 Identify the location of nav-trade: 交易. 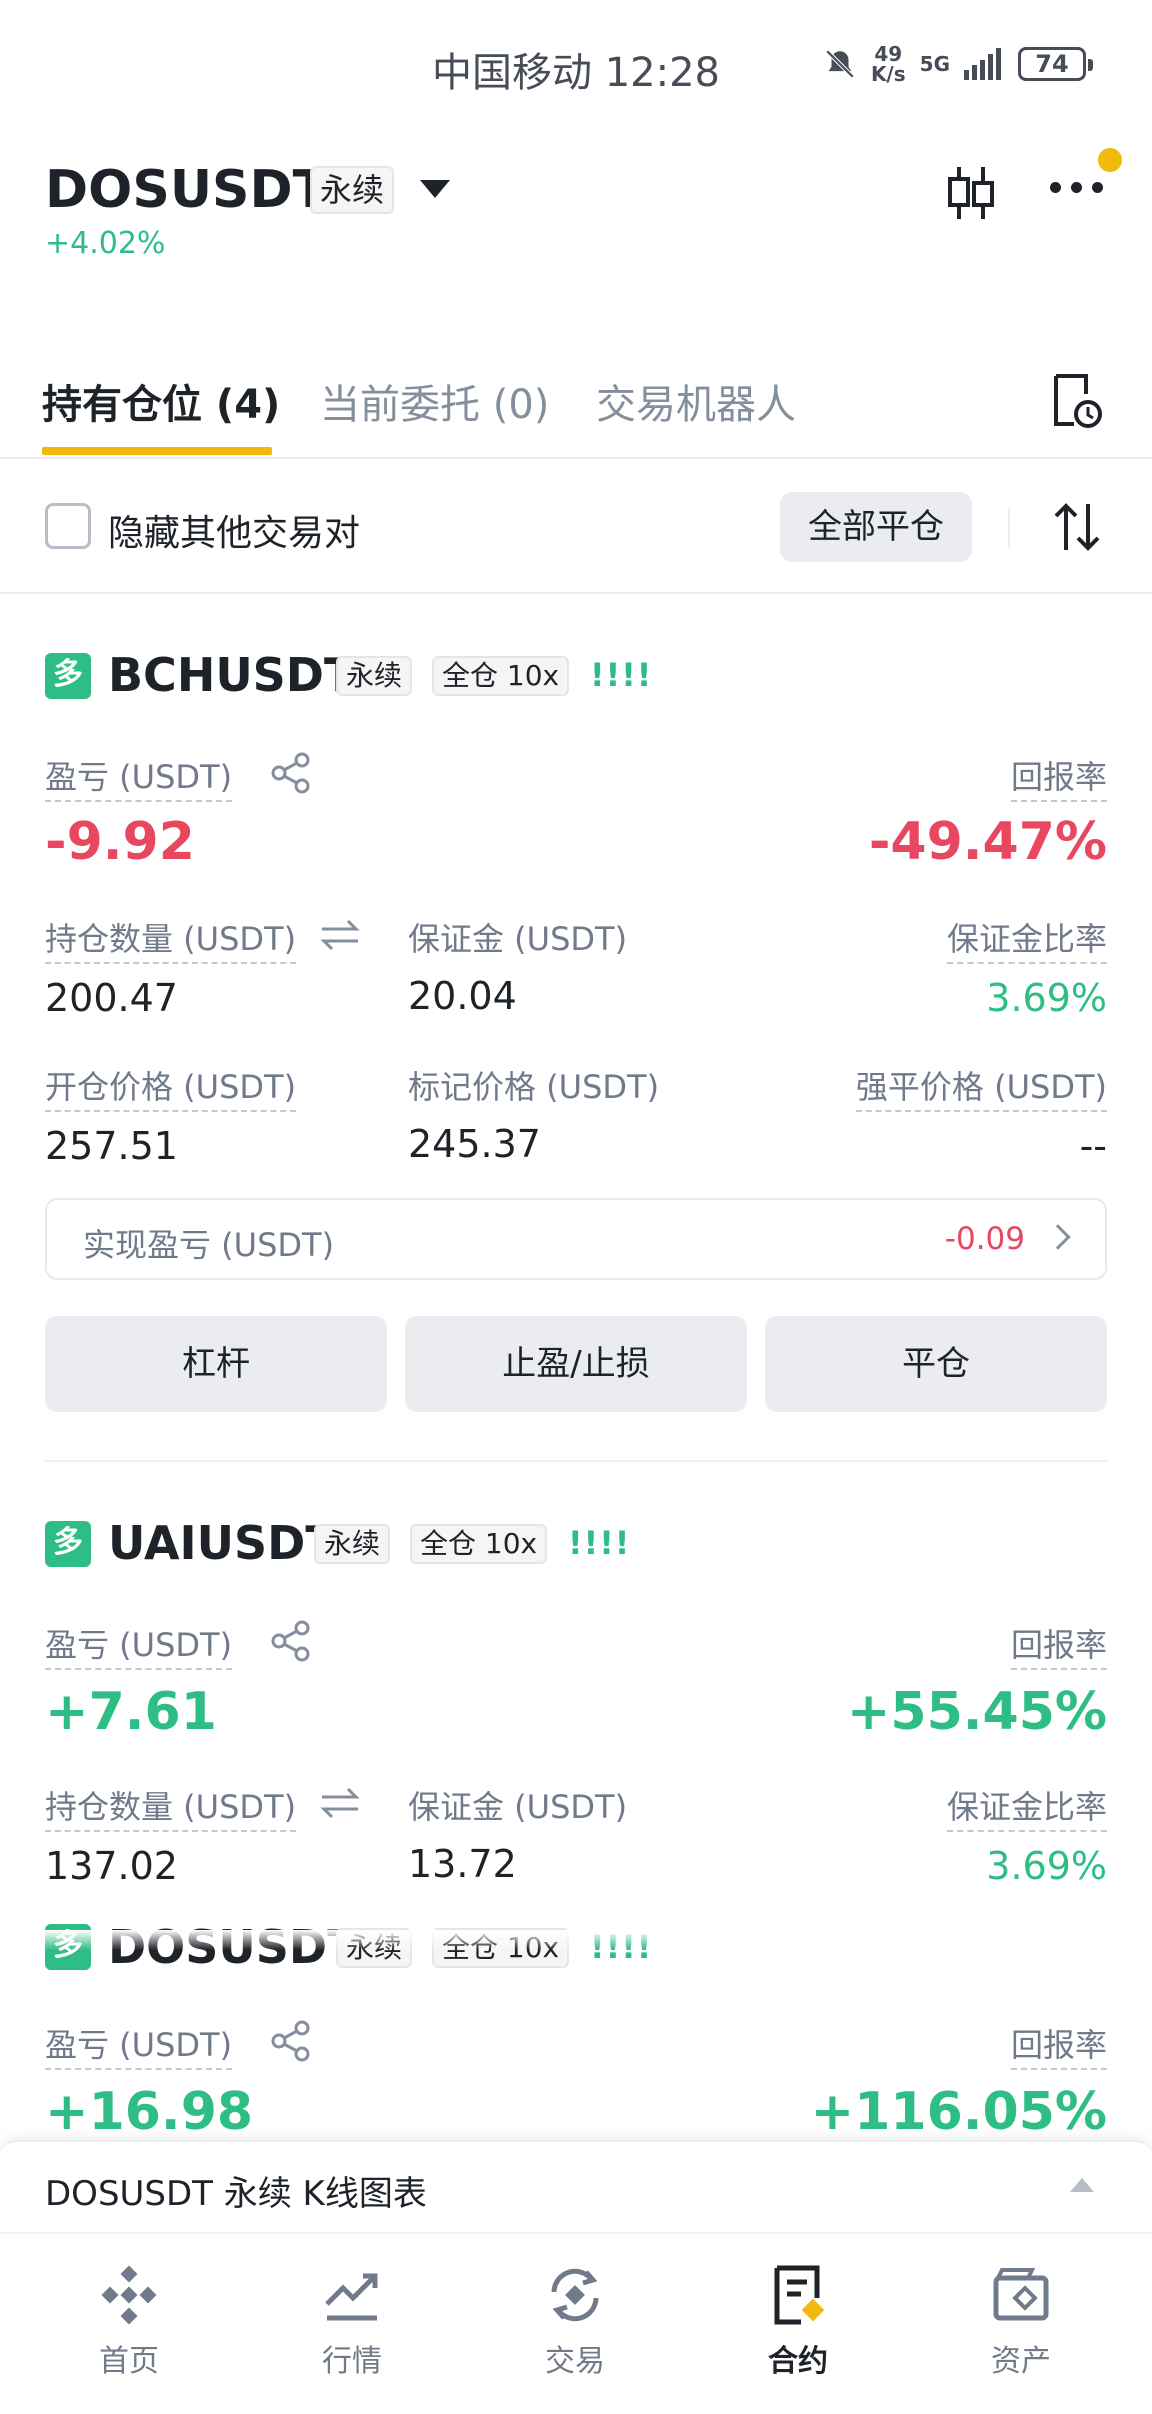
(575, 2322).